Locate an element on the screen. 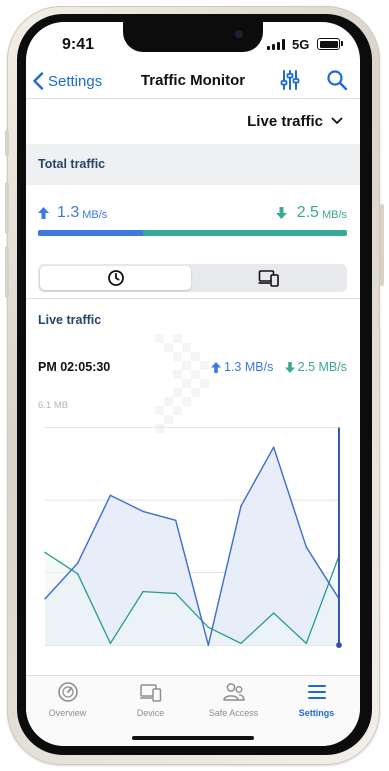 The height and width of the screenshot is (771, 389). live-download-value: 2.5 MB/s is located at coordinates (322, 367).